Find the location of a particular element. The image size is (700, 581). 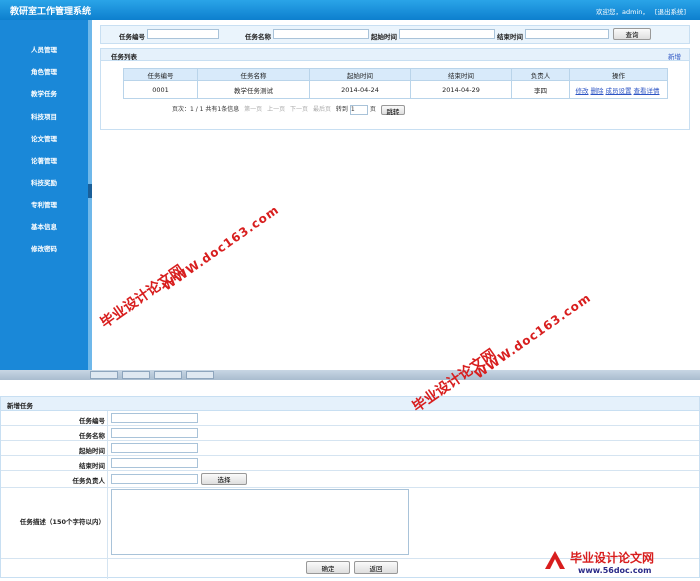

sidebar-item-basic-info: 基本信息 is located at coordinates (44, 226).